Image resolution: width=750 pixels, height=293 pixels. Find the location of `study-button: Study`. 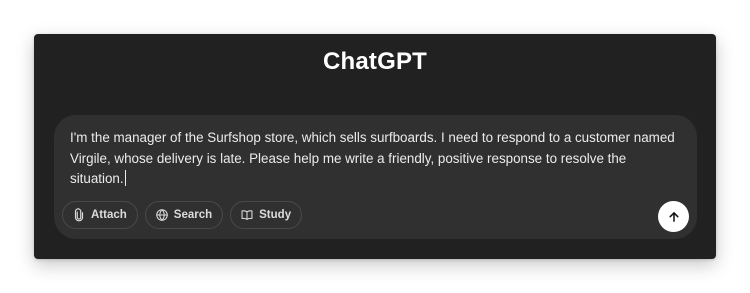

study-button: Study is located at coordinates (266, 215).